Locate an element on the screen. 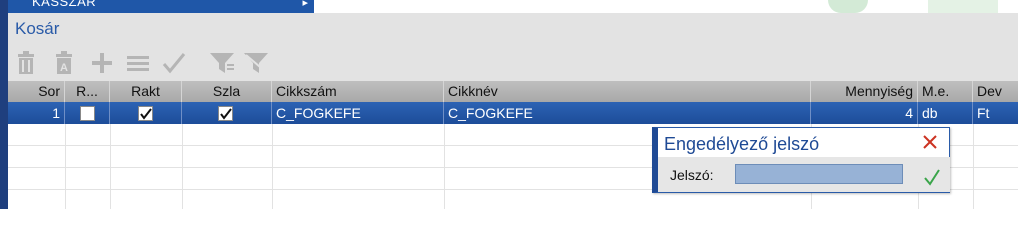 The width and height of the screenshot is (1018, 240). dialog-body: Jelszó: is located at coordinates (804, 174).